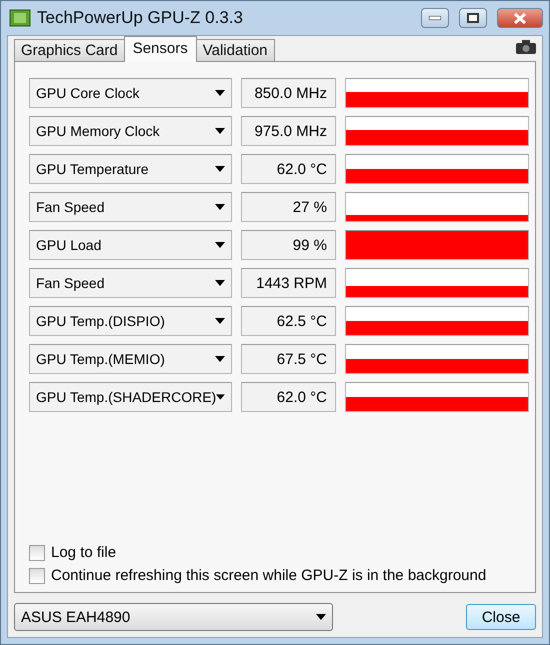 Image resolution: width=550 pixels, height=645 pixels. I want to click on sensor-select: GPU Load, so click(130, 245).